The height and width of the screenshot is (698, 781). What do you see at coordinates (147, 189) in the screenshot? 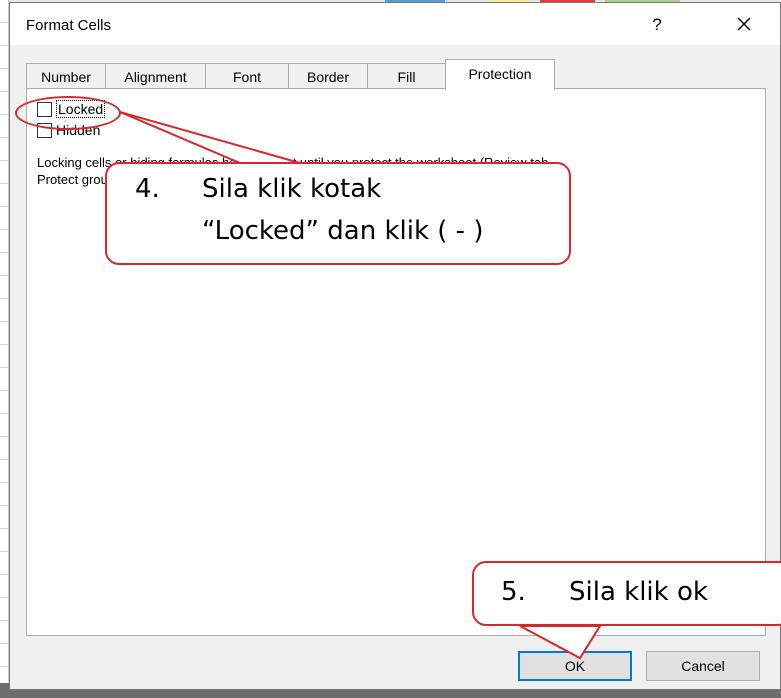
I see `callout-1-number: 4.` at bounding box center [147, 189].